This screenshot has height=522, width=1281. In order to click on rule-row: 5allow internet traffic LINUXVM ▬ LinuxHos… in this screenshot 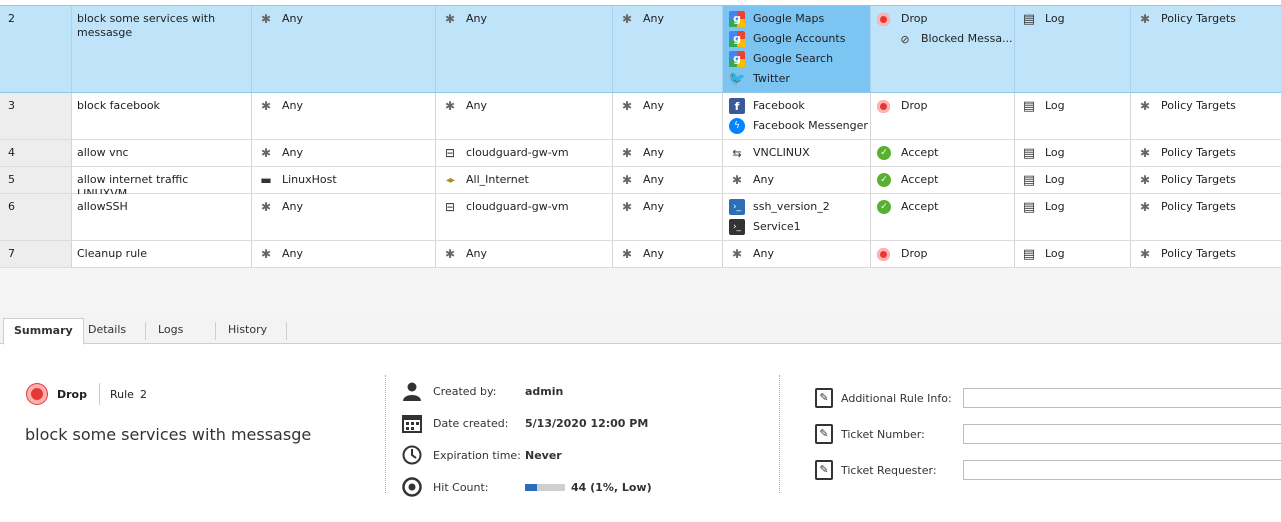, I will do `click(640, 183)`.